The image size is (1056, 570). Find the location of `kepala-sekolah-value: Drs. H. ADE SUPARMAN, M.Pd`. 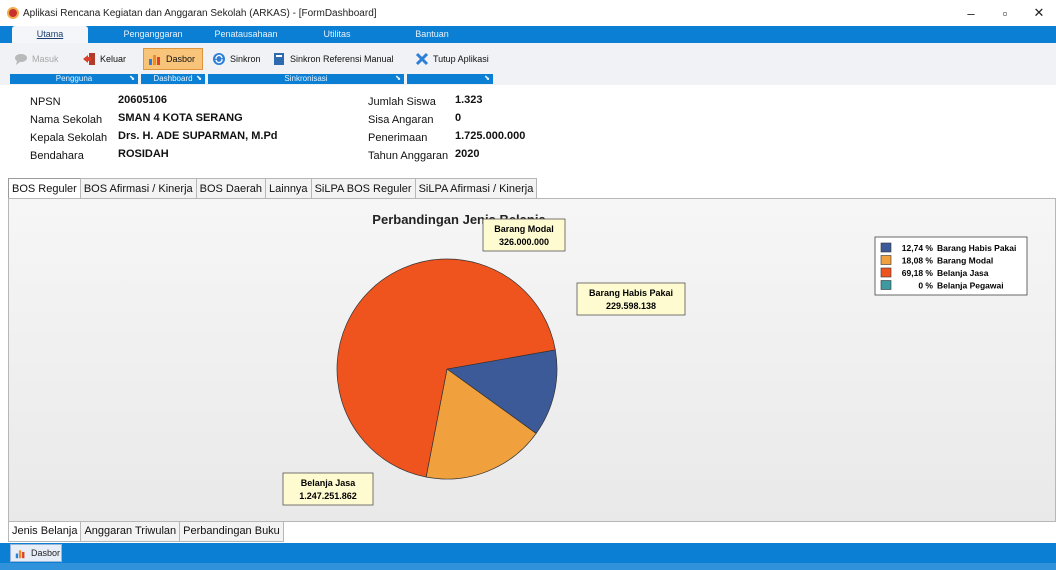

kepala-sekolah-value: Drs. H. ADE SUPARMAN, M.Pd is located at coordinates (198, 136).